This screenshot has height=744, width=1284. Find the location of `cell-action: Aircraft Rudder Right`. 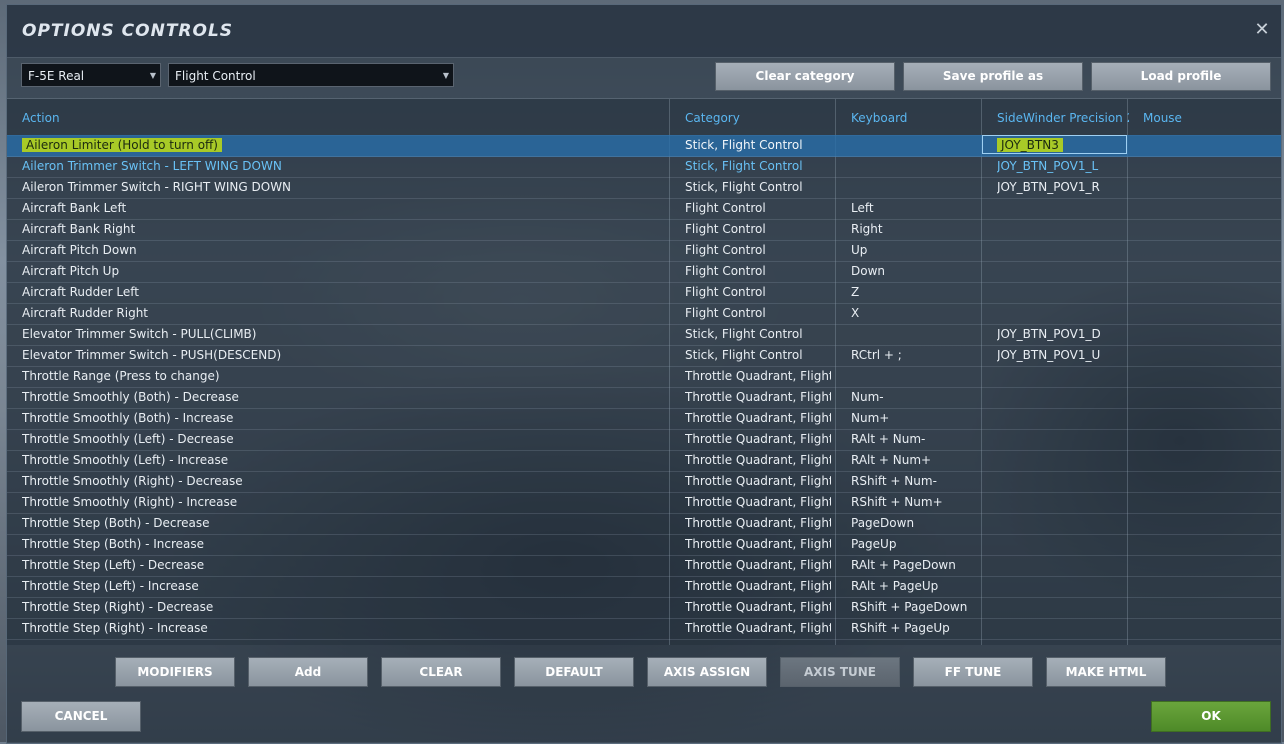

cell-action: Aircraft Rudder Right is located at coordinates (342, 313).